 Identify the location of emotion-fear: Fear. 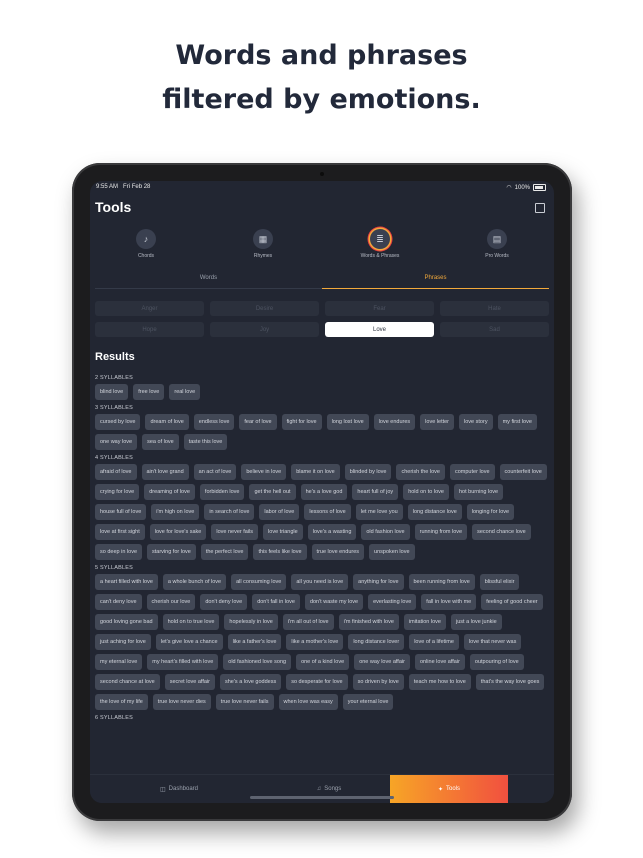
(379, 308).